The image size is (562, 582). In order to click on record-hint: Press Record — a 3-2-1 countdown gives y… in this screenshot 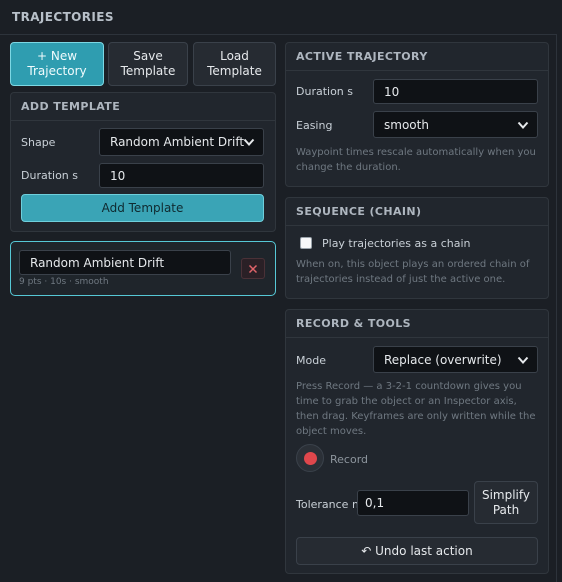, I will do `click(416, 409)`.